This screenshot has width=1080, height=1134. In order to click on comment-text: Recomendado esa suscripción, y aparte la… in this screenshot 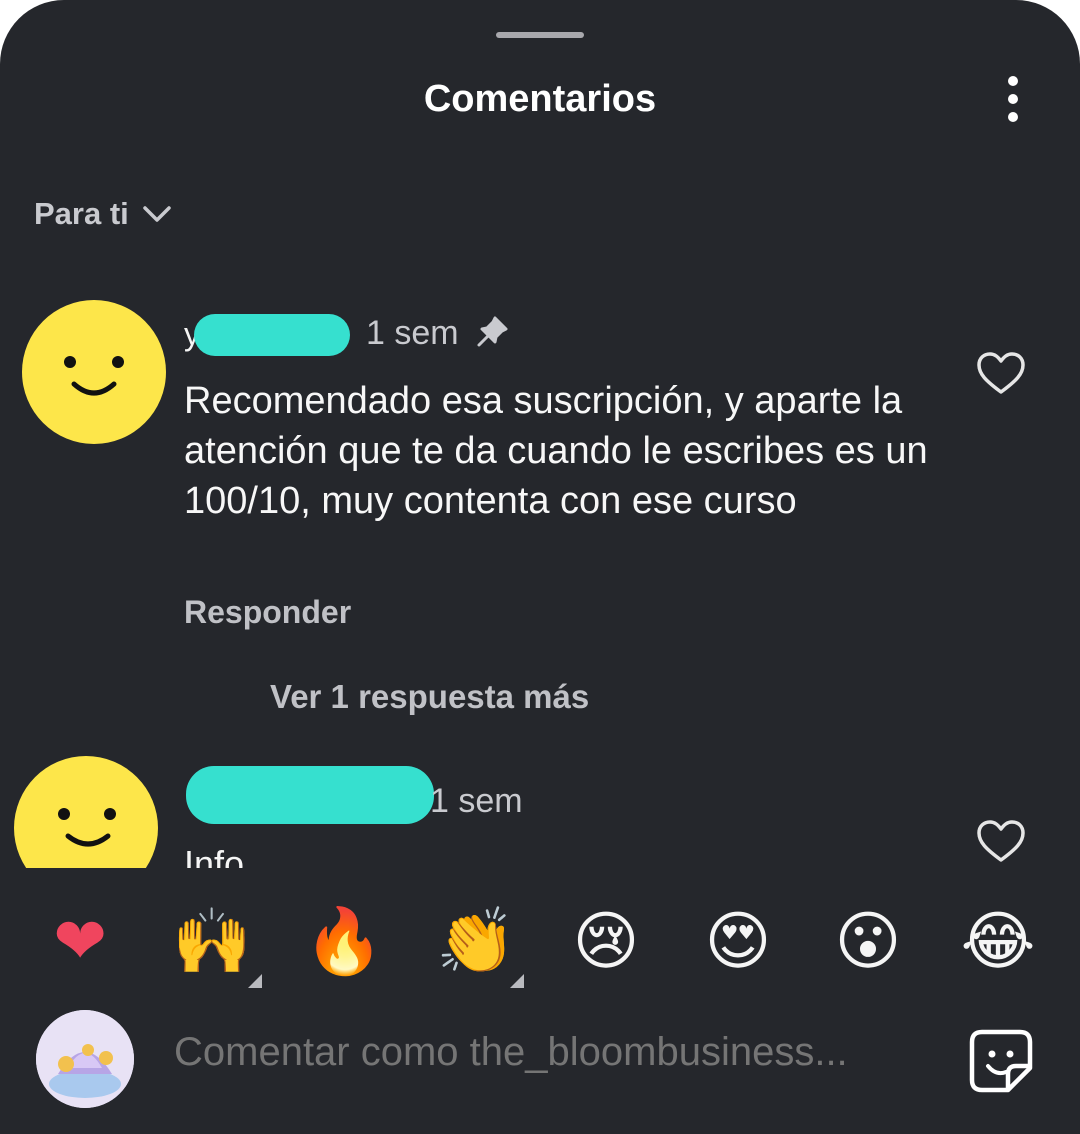, I will do `click(556, 451)`.